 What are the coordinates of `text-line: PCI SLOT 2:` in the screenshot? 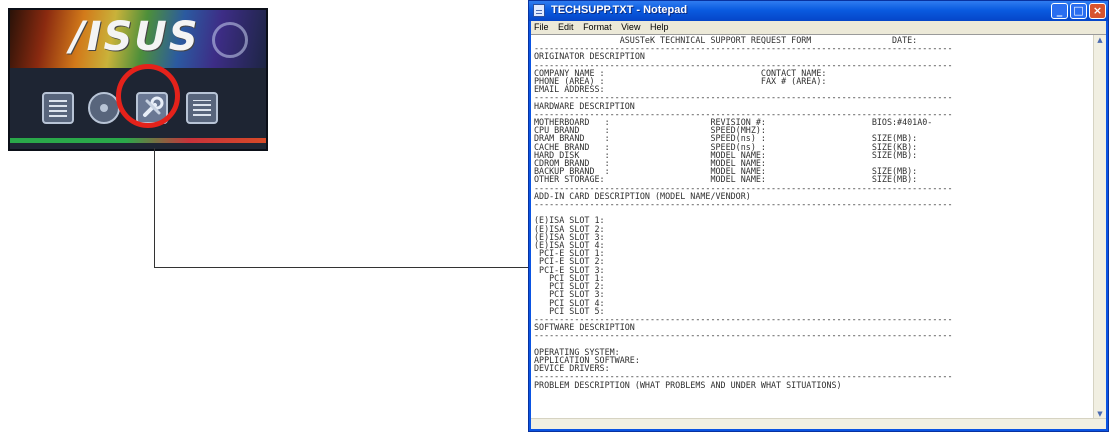 It's located at (569, 286).